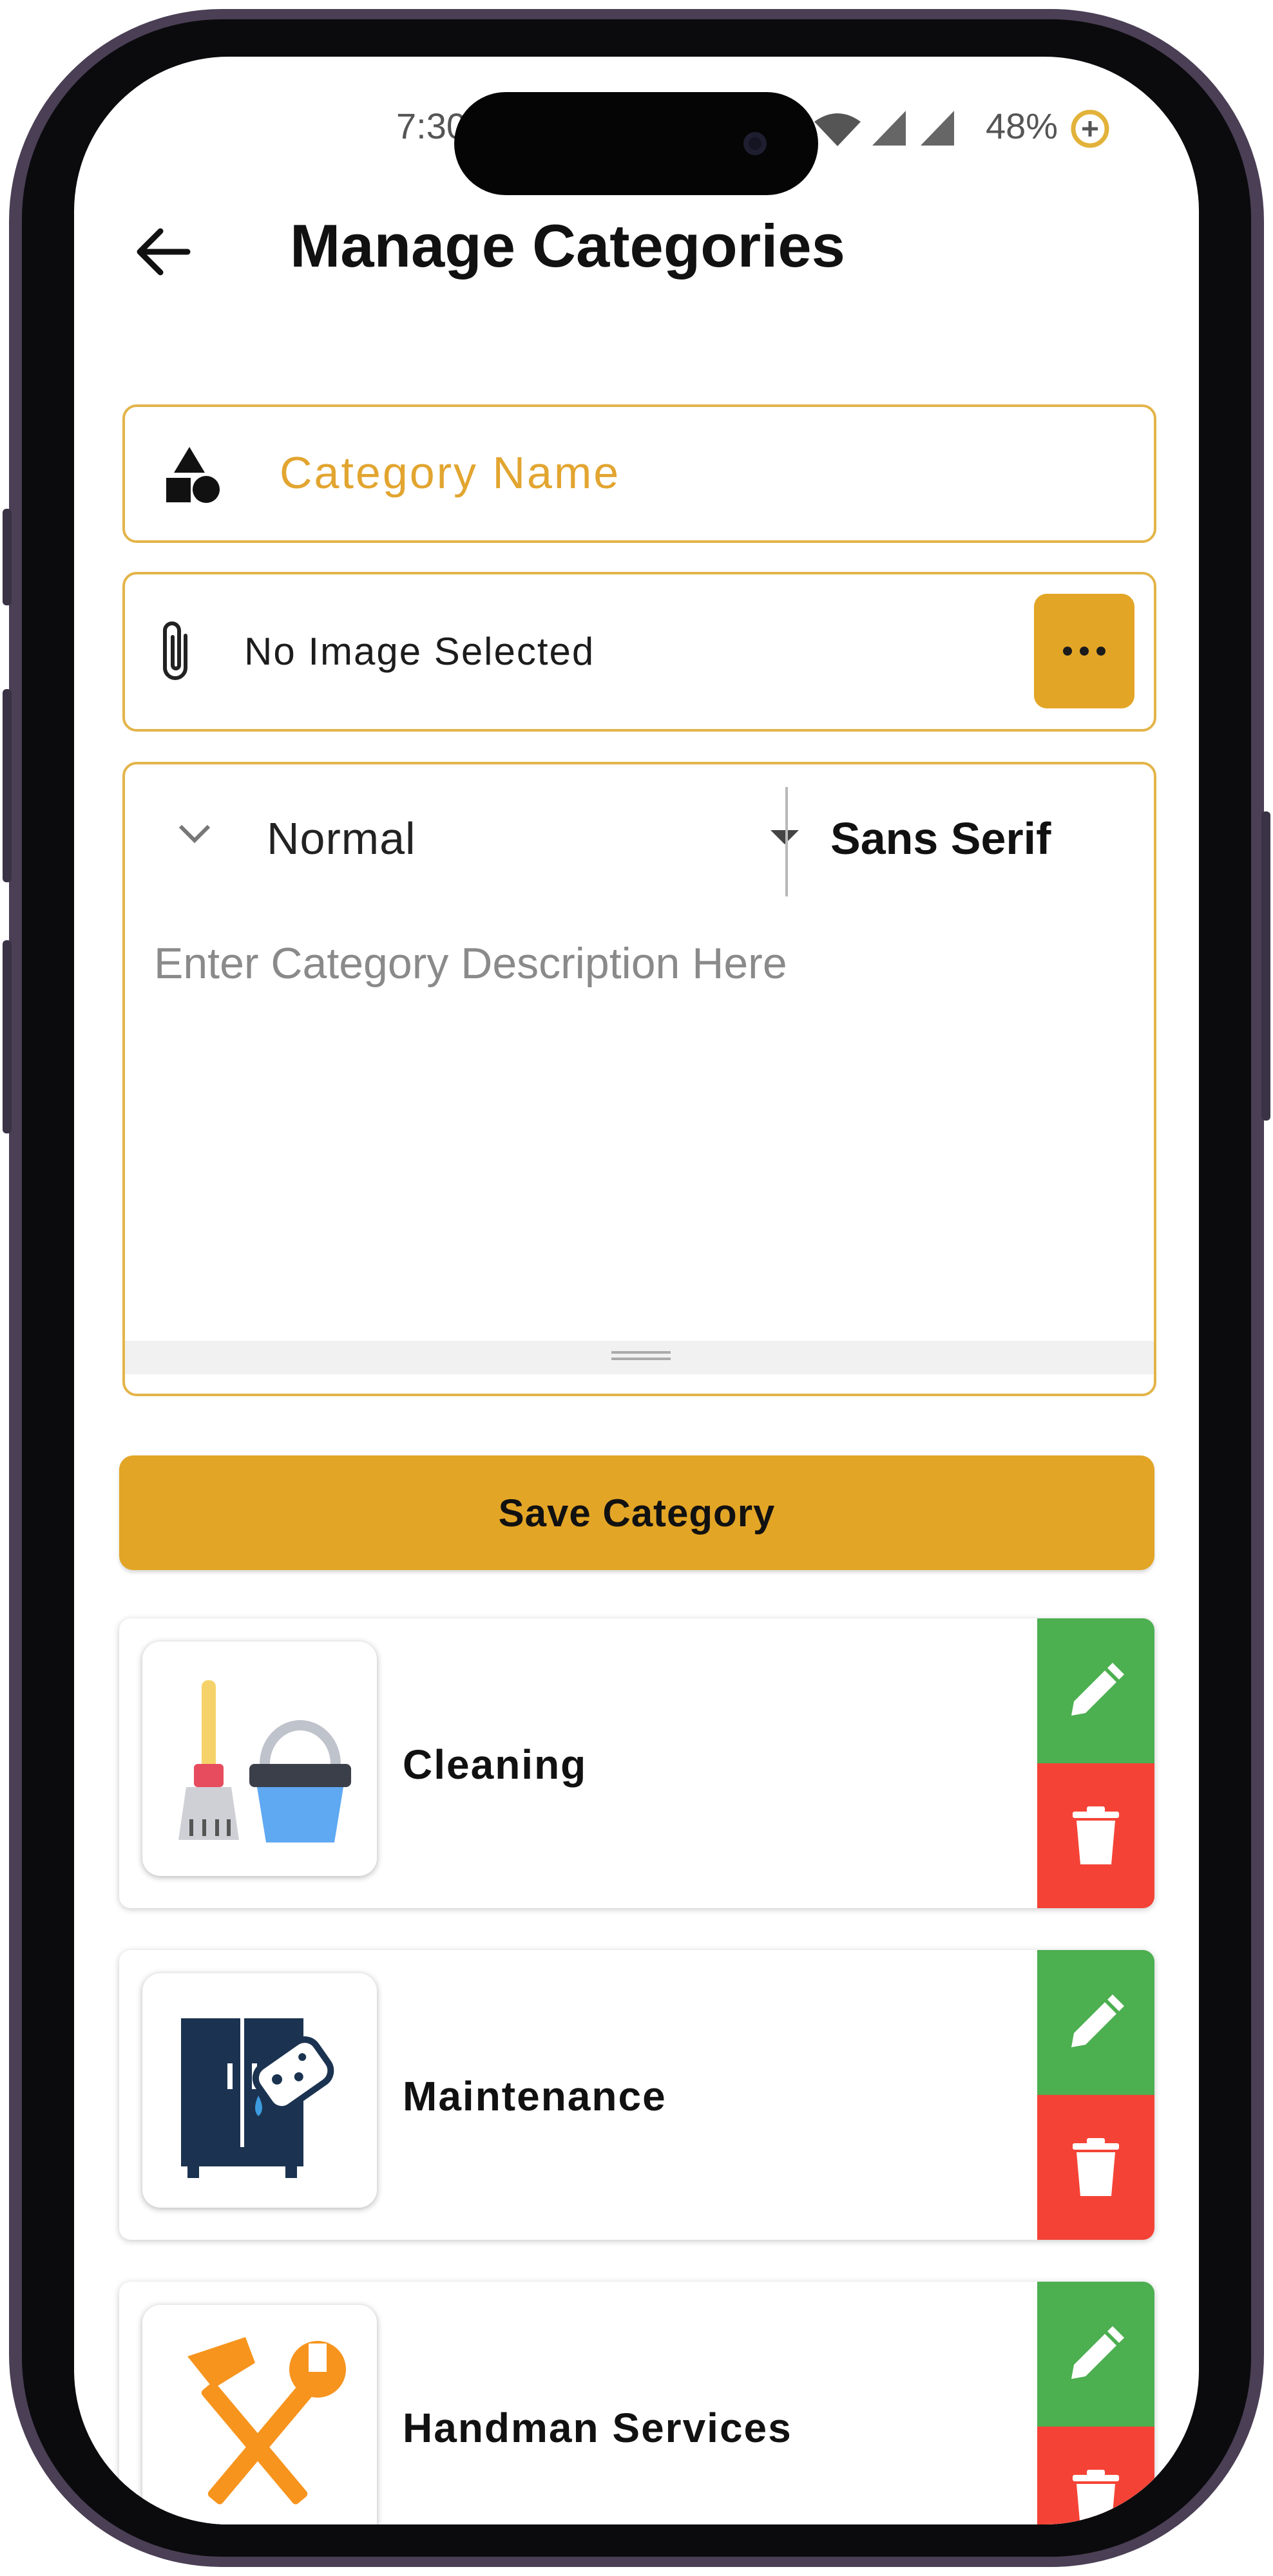 Image resolution: width=1273 pixels, height=2576 pixels. What do you see at coordinates (785, 838) in the screenshot?
I see `dropdown-arrow-icon` at bounding box center [785, 838].